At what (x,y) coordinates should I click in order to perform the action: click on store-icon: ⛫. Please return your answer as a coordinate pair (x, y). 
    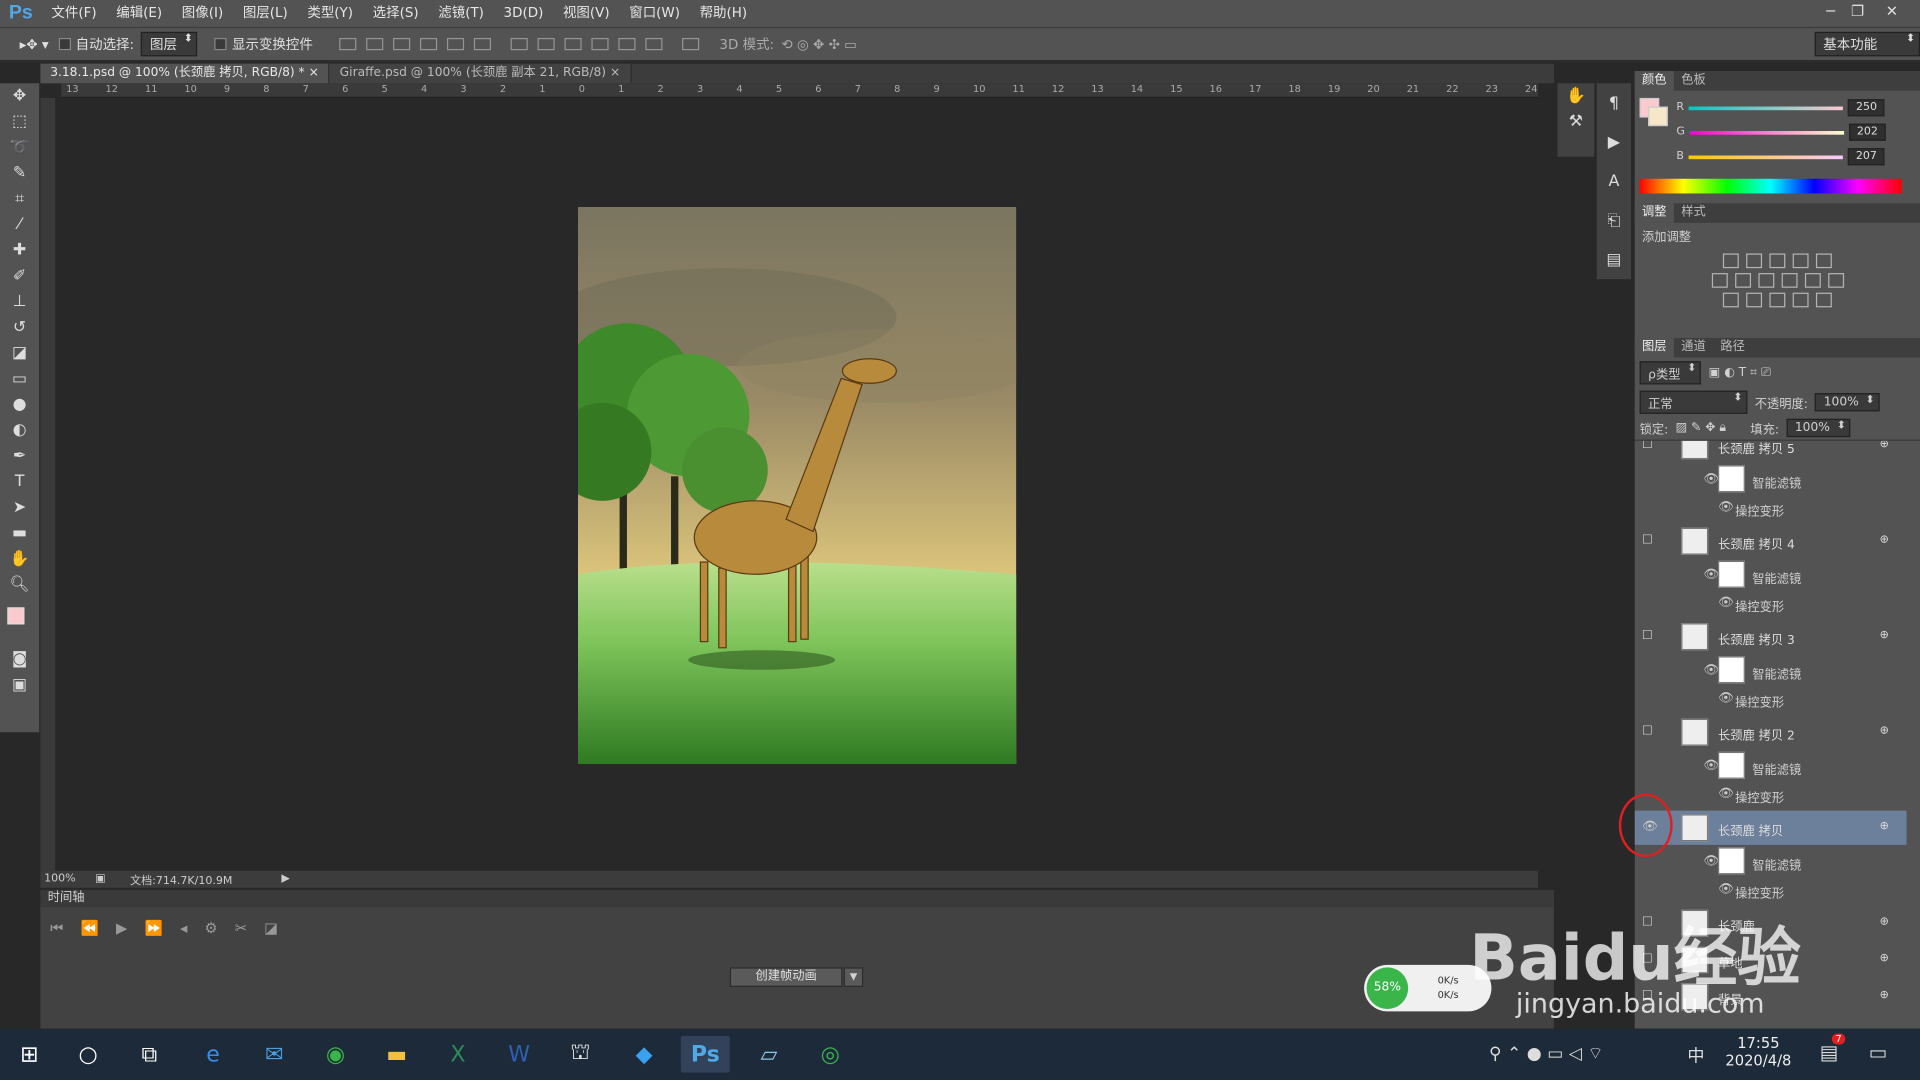
    Looking at the image, I should click on (580, 1054).